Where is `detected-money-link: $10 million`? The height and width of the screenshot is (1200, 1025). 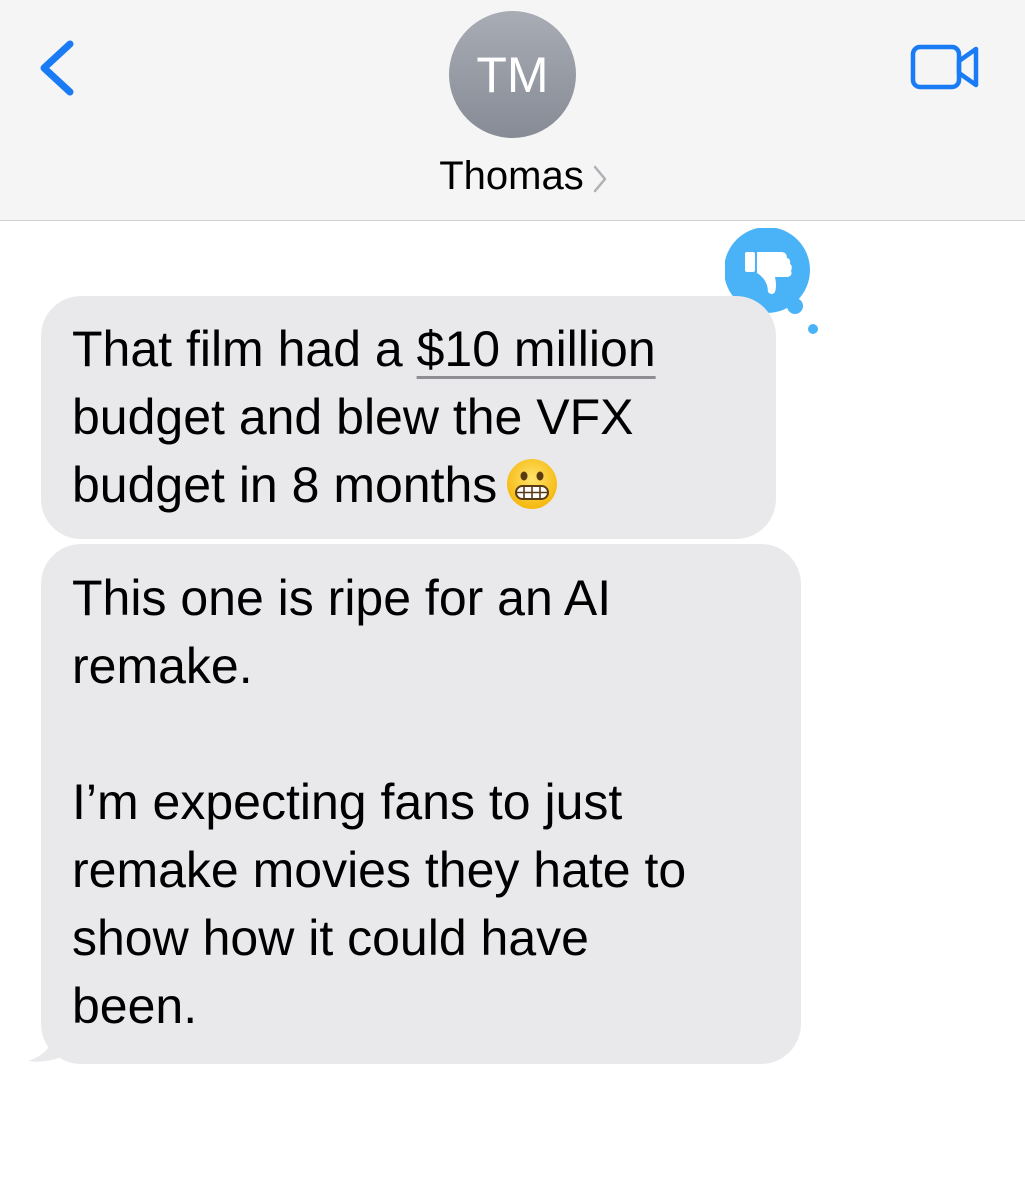
detected-money-link: $10 million is located at coordinates (536, 349).